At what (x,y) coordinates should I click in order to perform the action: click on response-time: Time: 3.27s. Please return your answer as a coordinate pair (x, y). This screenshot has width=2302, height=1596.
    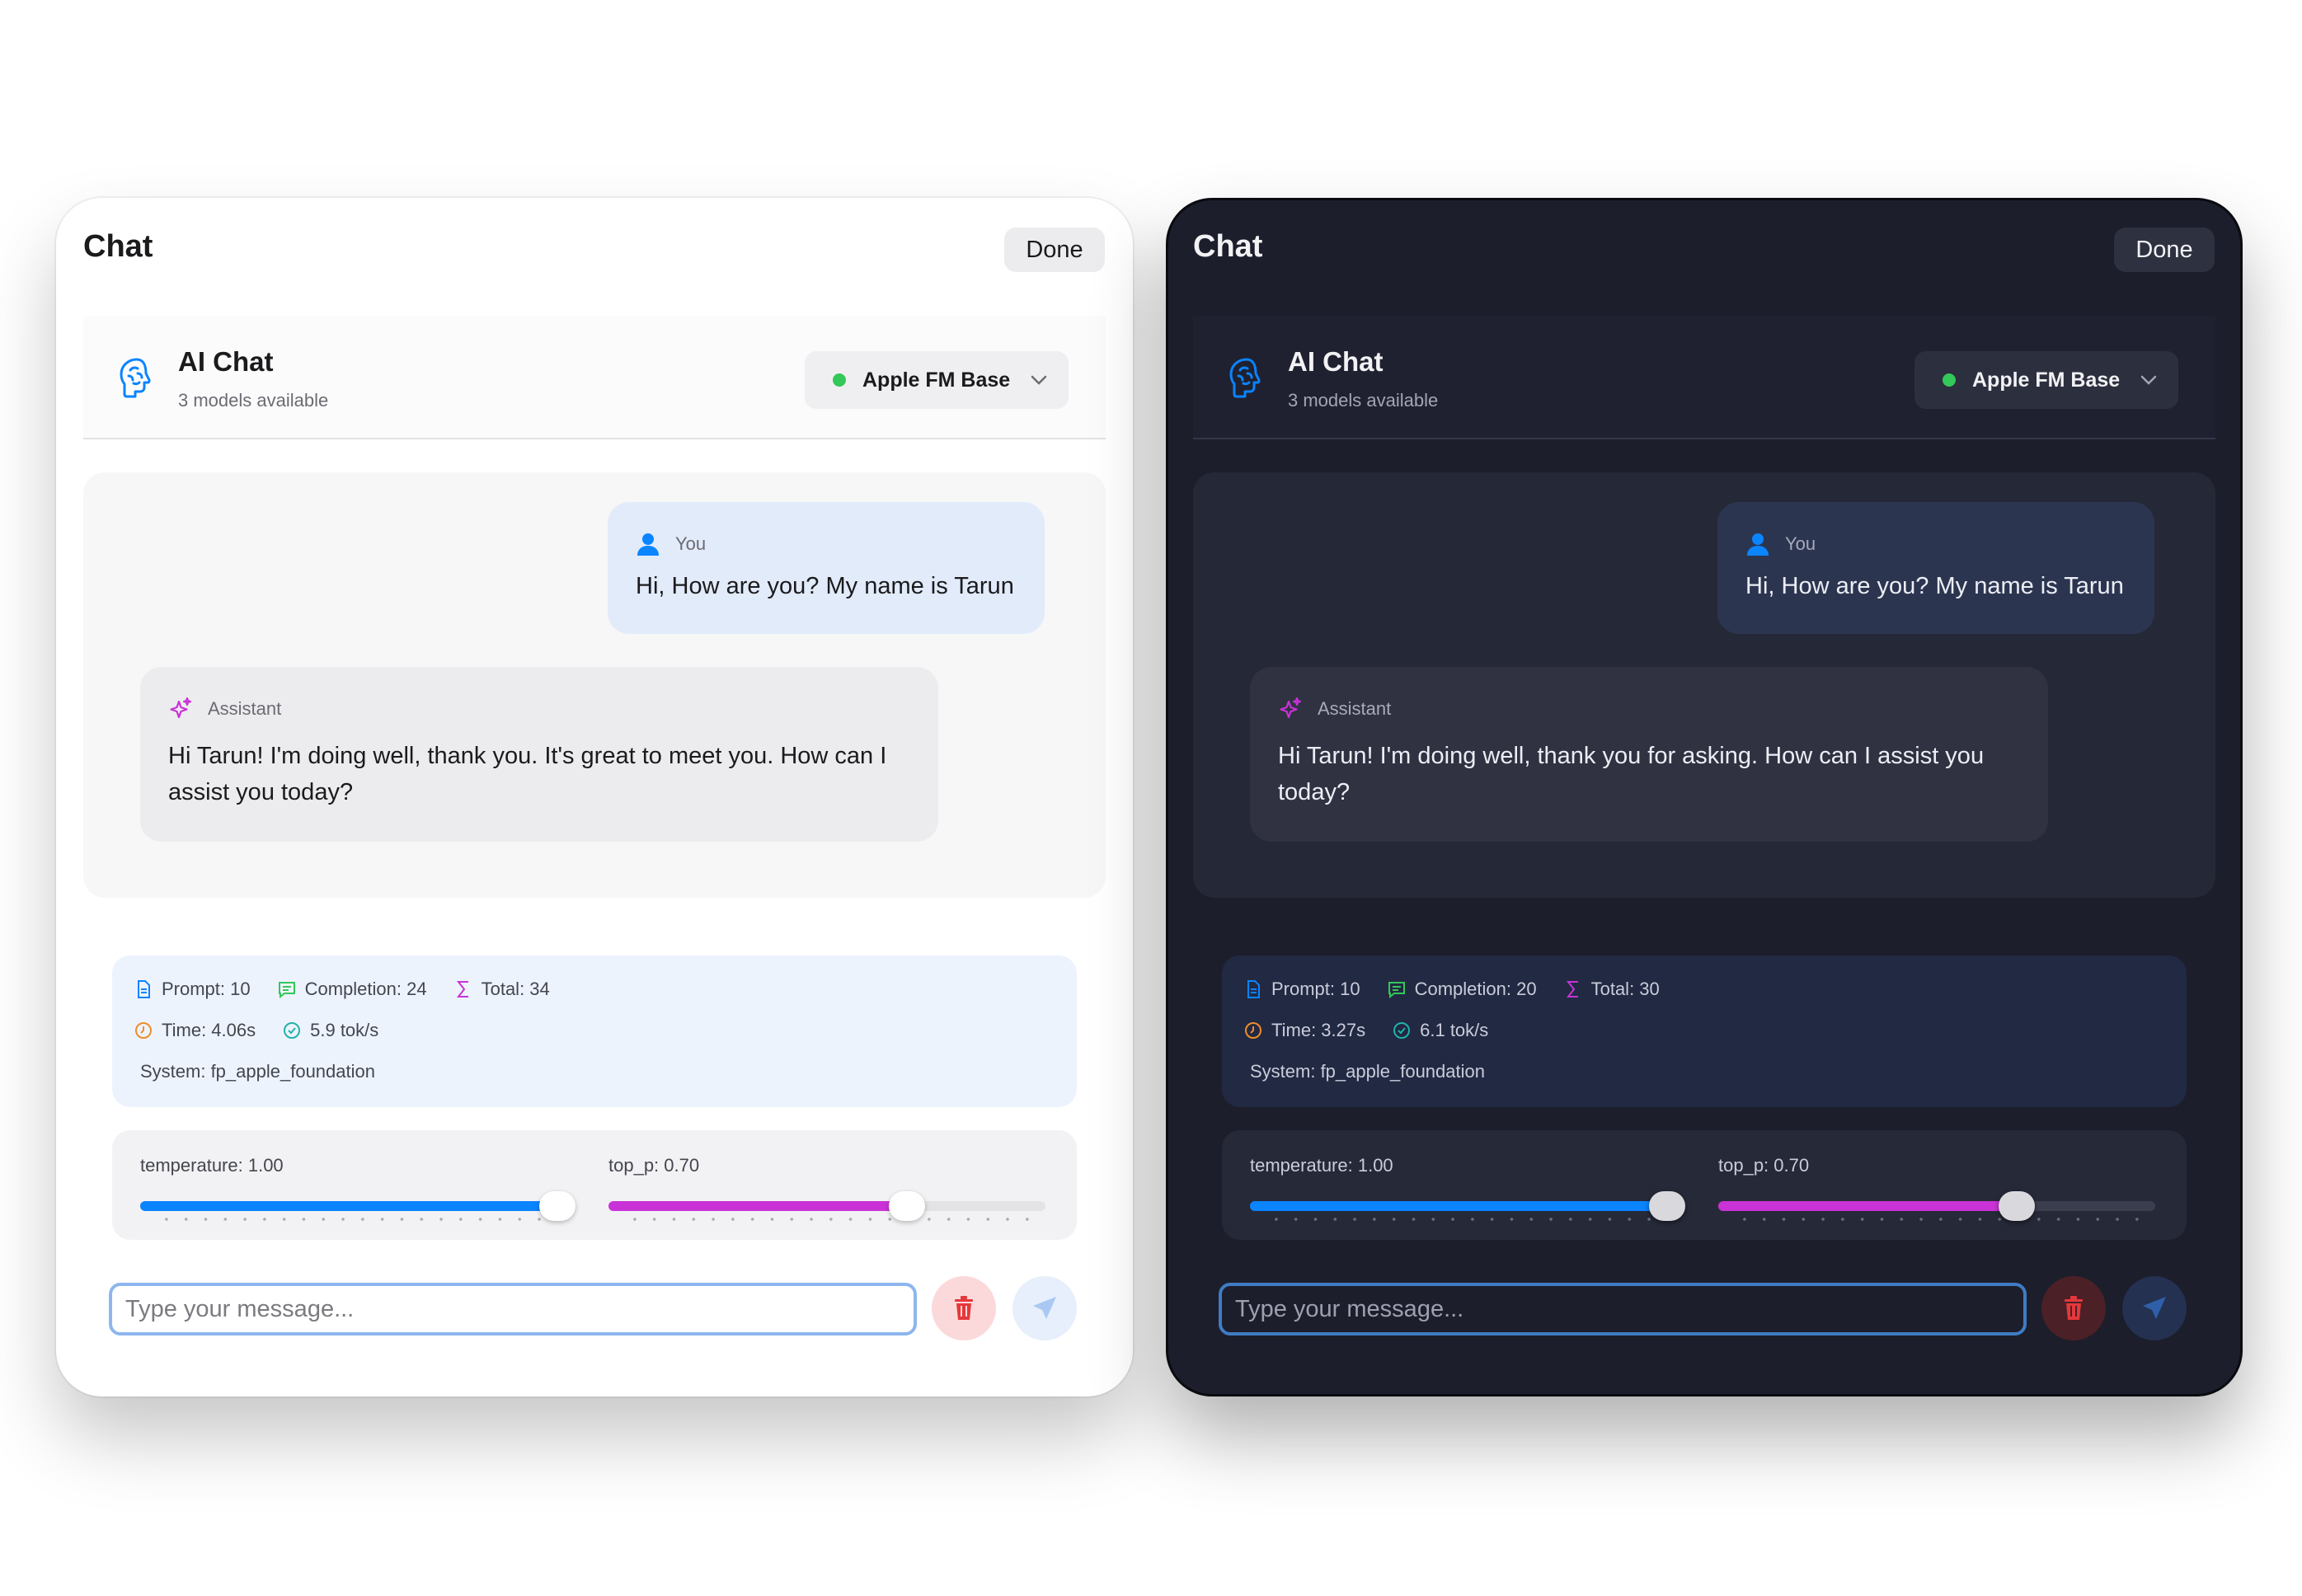
    Looking at the image, I should click on (1318, 1030).